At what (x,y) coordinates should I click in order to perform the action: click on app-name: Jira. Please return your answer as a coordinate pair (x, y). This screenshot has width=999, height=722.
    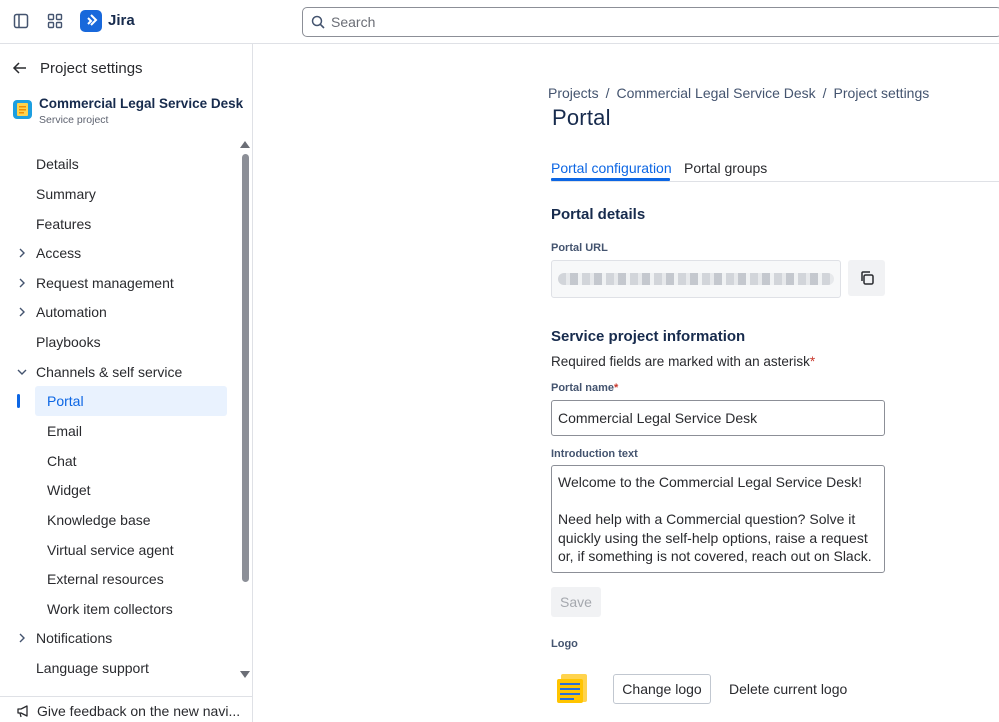
    Looking at the image, I should click on (121, 20).